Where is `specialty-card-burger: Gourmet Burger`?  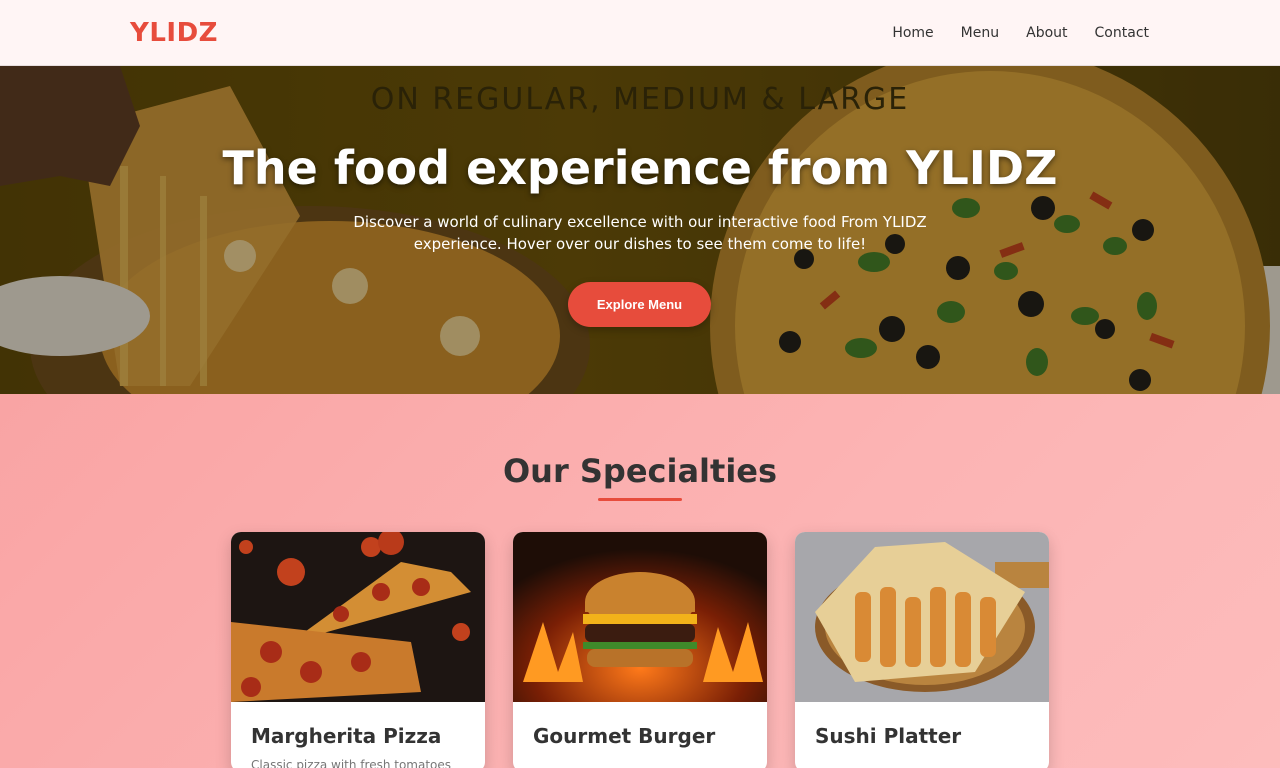
specialty-card-burger: Gourmet Burger is located at coordinates (640, 650).